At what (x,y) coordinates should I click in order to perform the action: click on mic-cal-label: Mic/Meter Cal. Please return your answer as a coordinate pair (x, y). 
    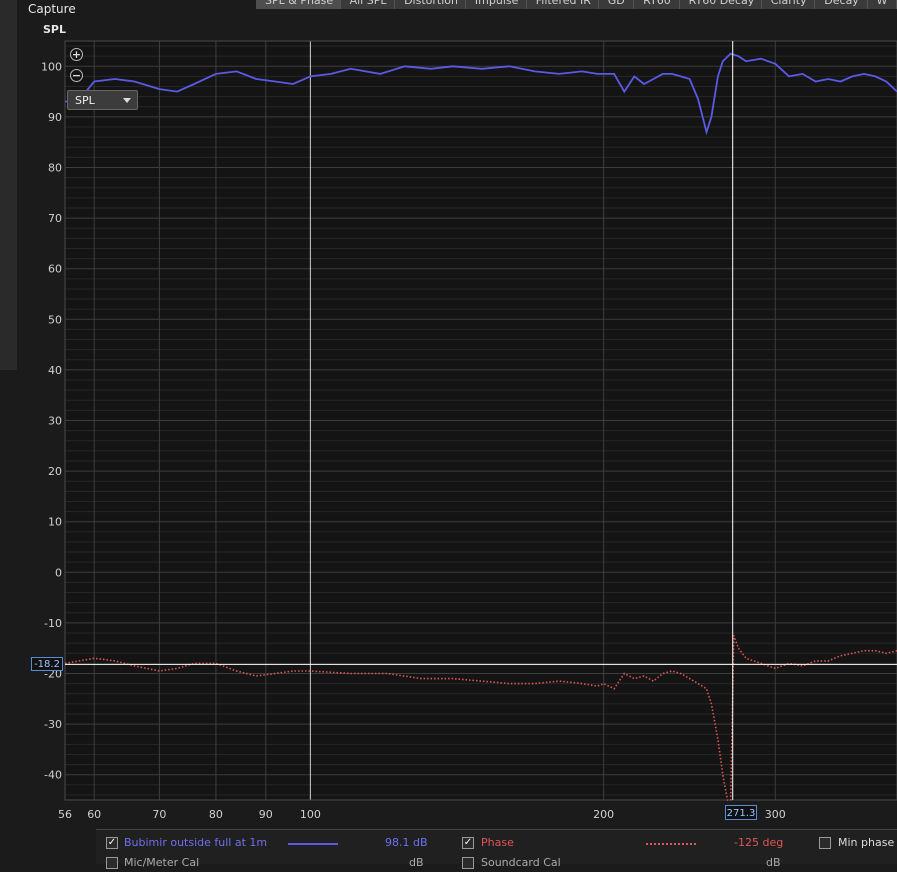
    Looking at the image, I should click on (162, 862).